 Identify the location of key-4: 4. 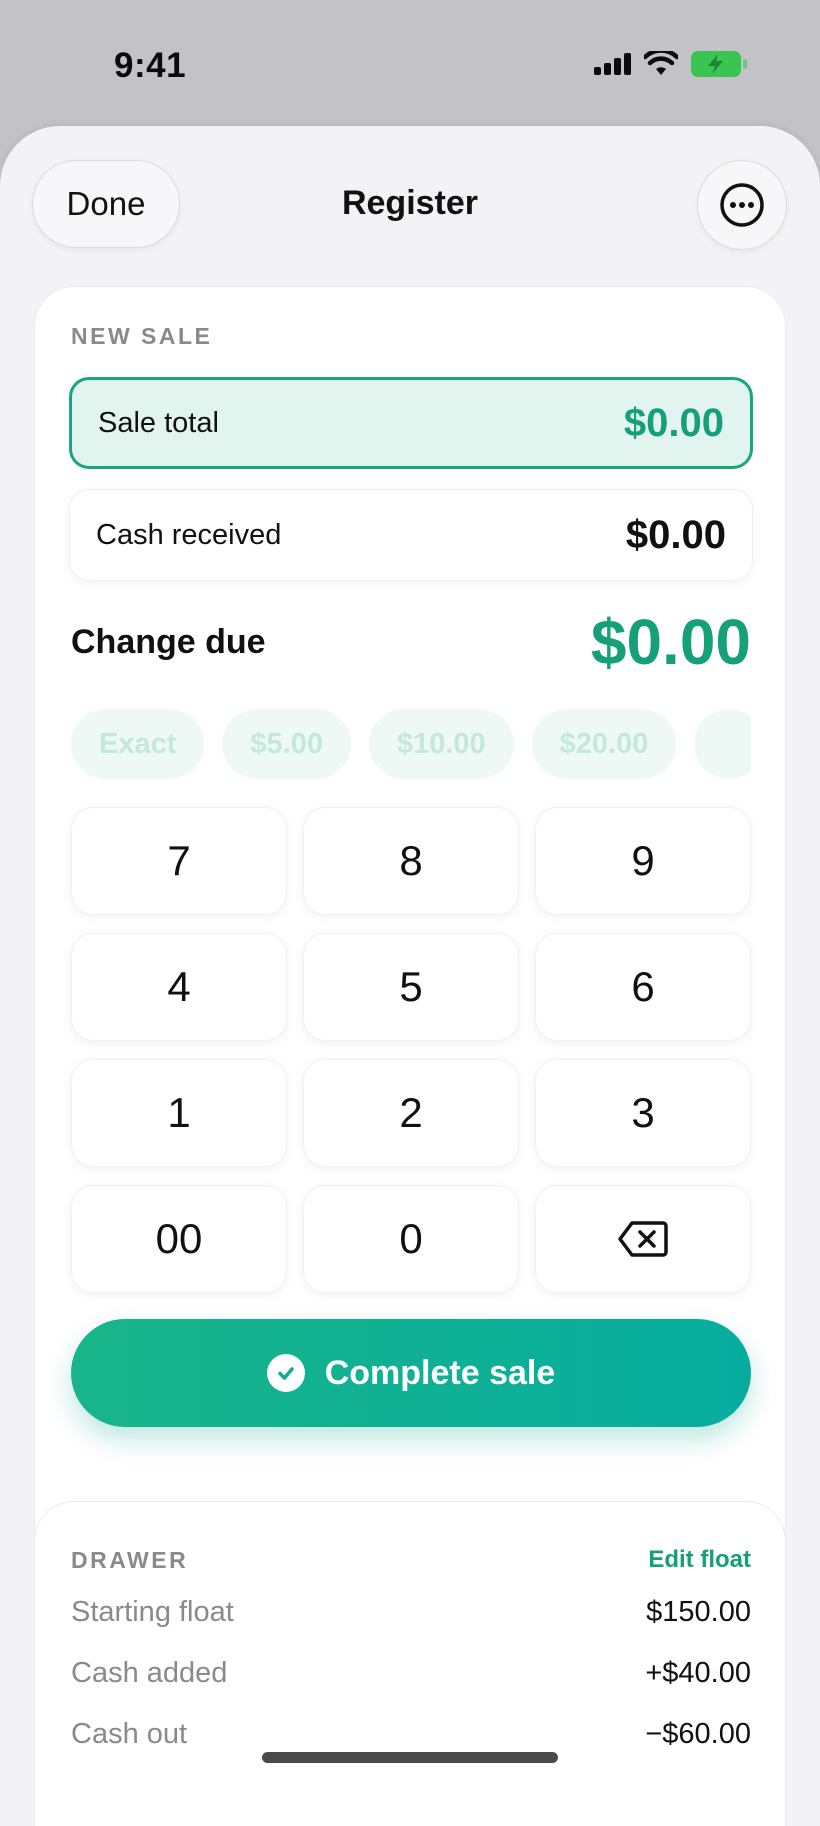
(179, 987).